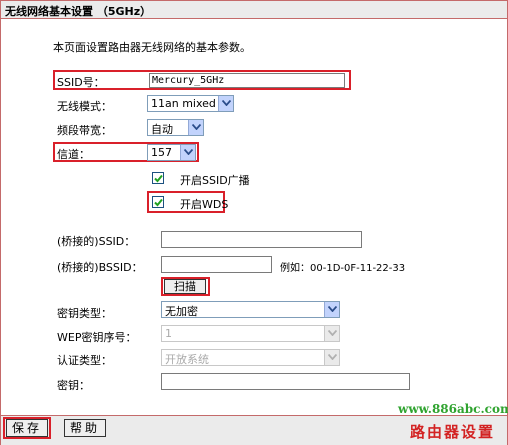 This screenshot has width=508, height=445. What do you see at coordinates (343, 268) in the screenshot?
I see `bssid-example-text: 例如：00-1D-0F-11-22-33` at bounding box center [343, 268].